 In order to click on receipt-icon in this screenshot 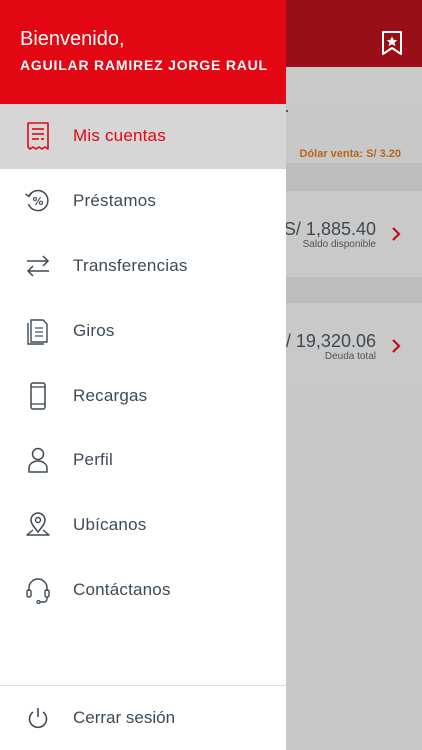, I will do `click(38, 136)`.